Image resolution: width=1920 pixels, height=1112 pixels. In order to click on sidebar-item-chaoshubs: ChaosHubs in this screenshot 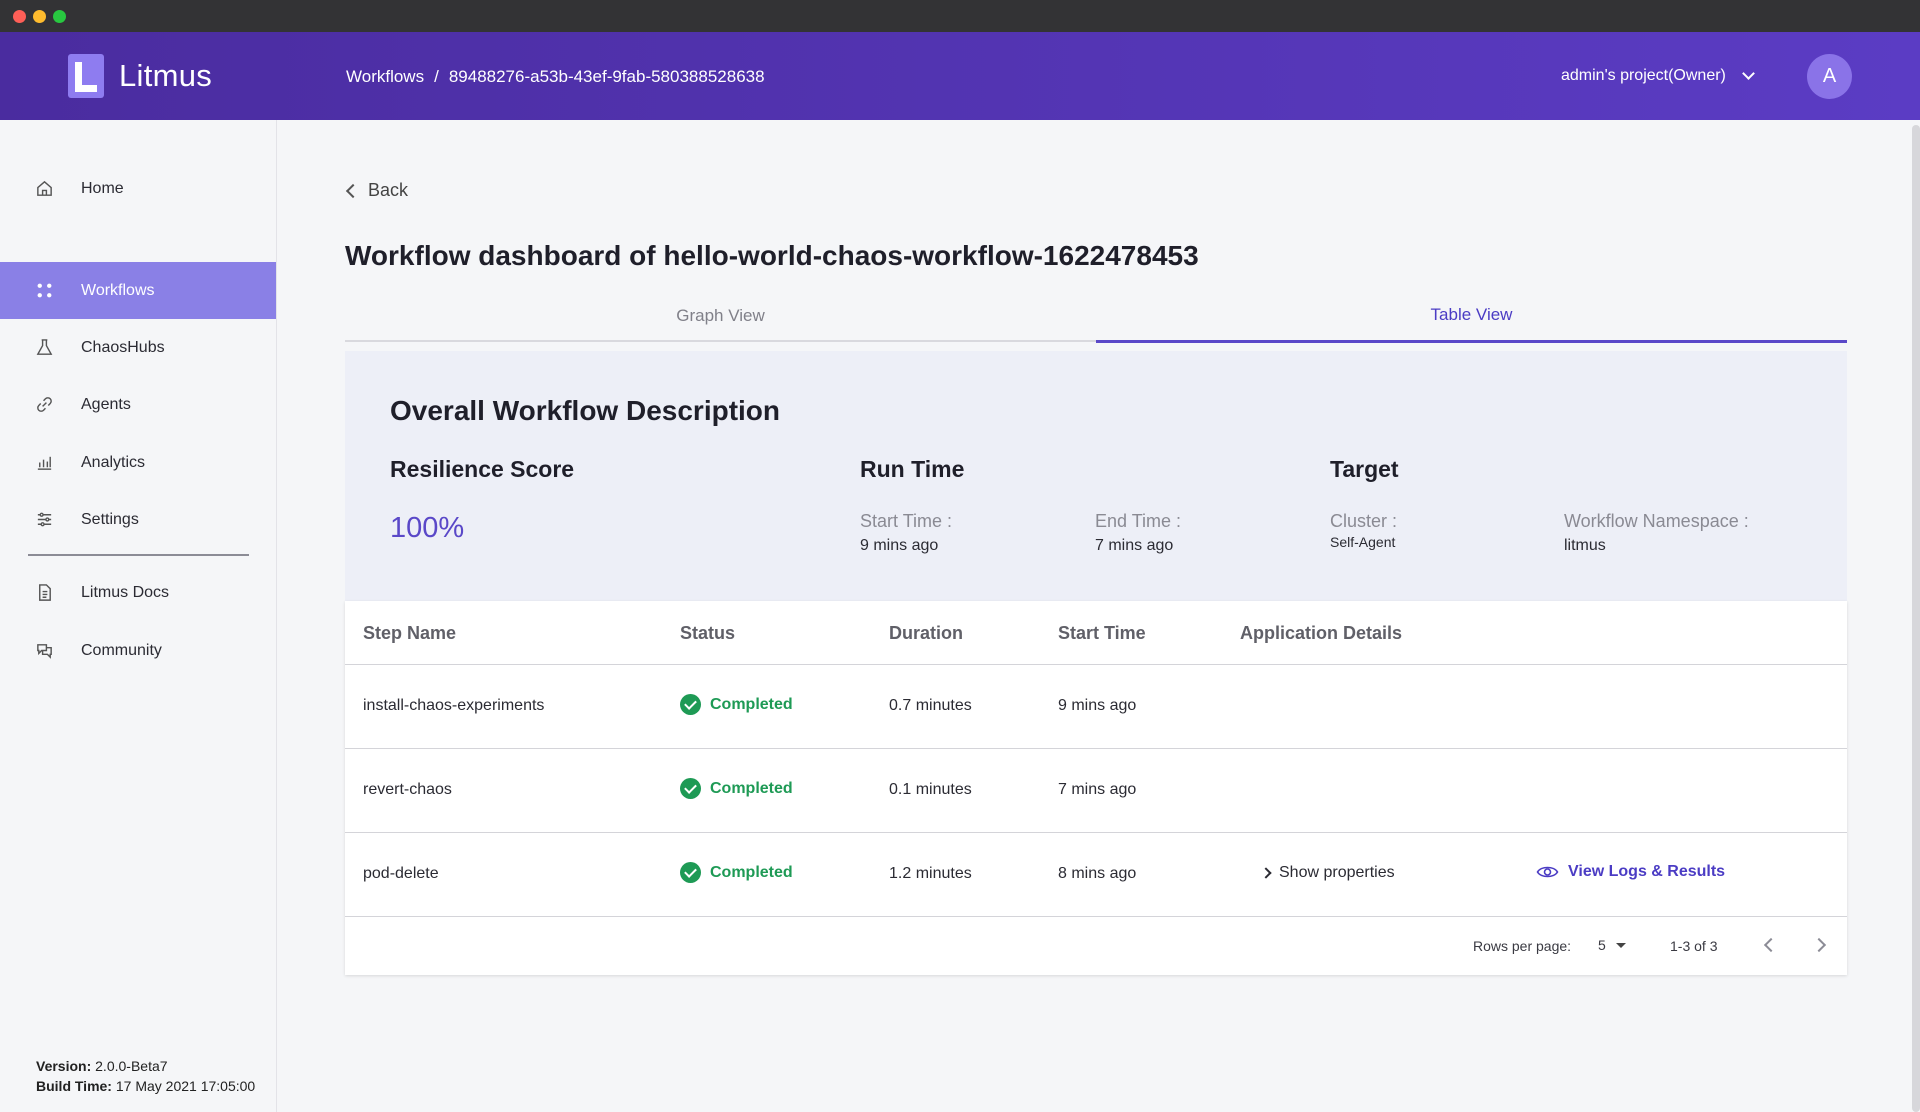, I will do `click(138, 347)`.